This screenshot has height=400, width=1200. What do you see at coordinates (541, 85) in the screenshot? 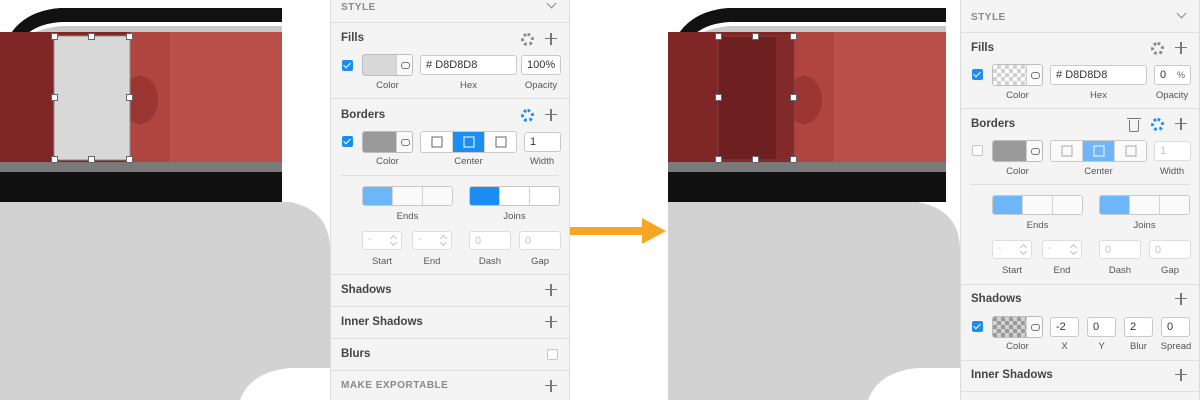
I see `fill-opacity-label: Opacity` at bounding box center [541, 85].